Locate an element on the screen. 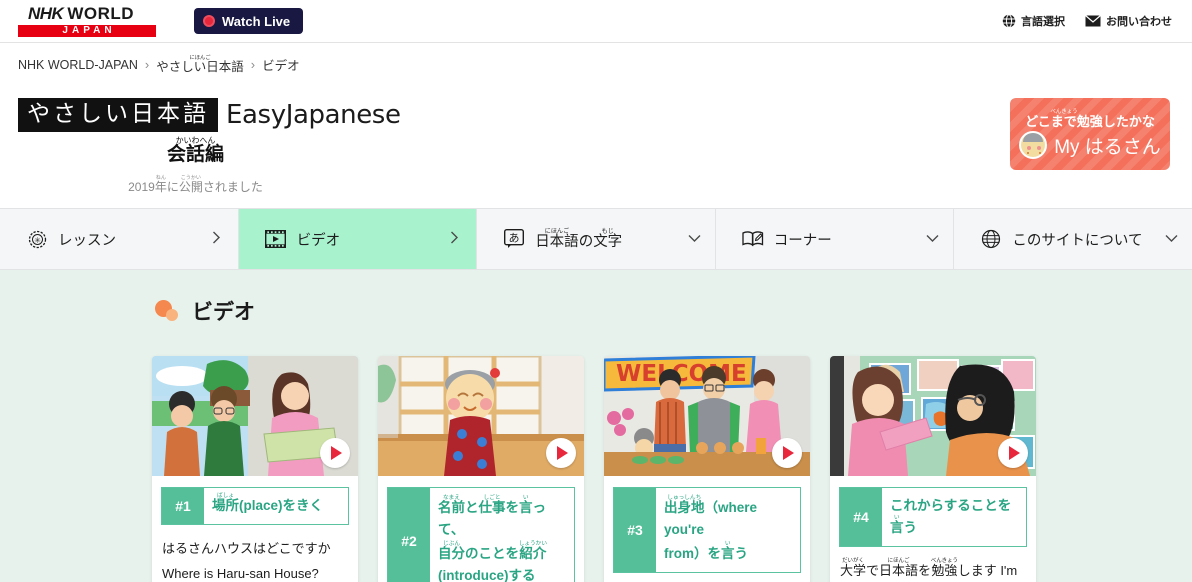 This screenshot has width=1192, height=582. nav-item-corner: コーナー is located at coordinates (834, 239).